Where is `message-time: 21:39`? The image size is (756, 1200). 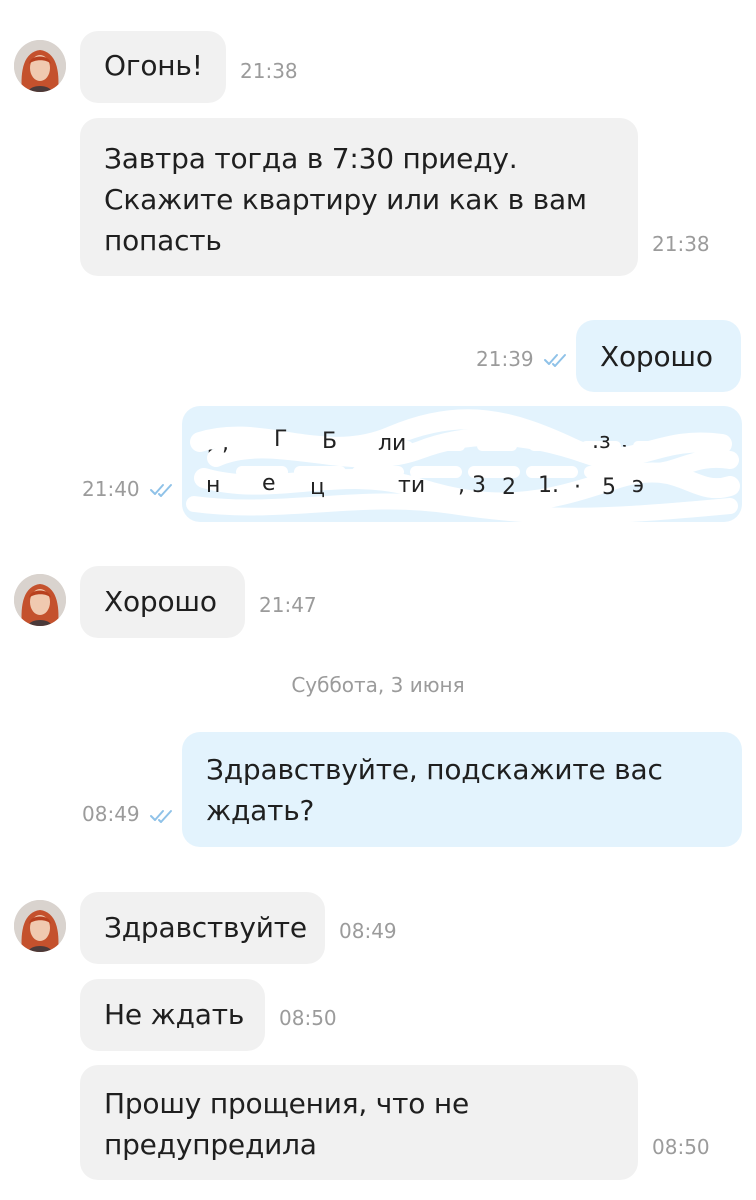 message-time: 21:39 is located at coordinates (505, 359).